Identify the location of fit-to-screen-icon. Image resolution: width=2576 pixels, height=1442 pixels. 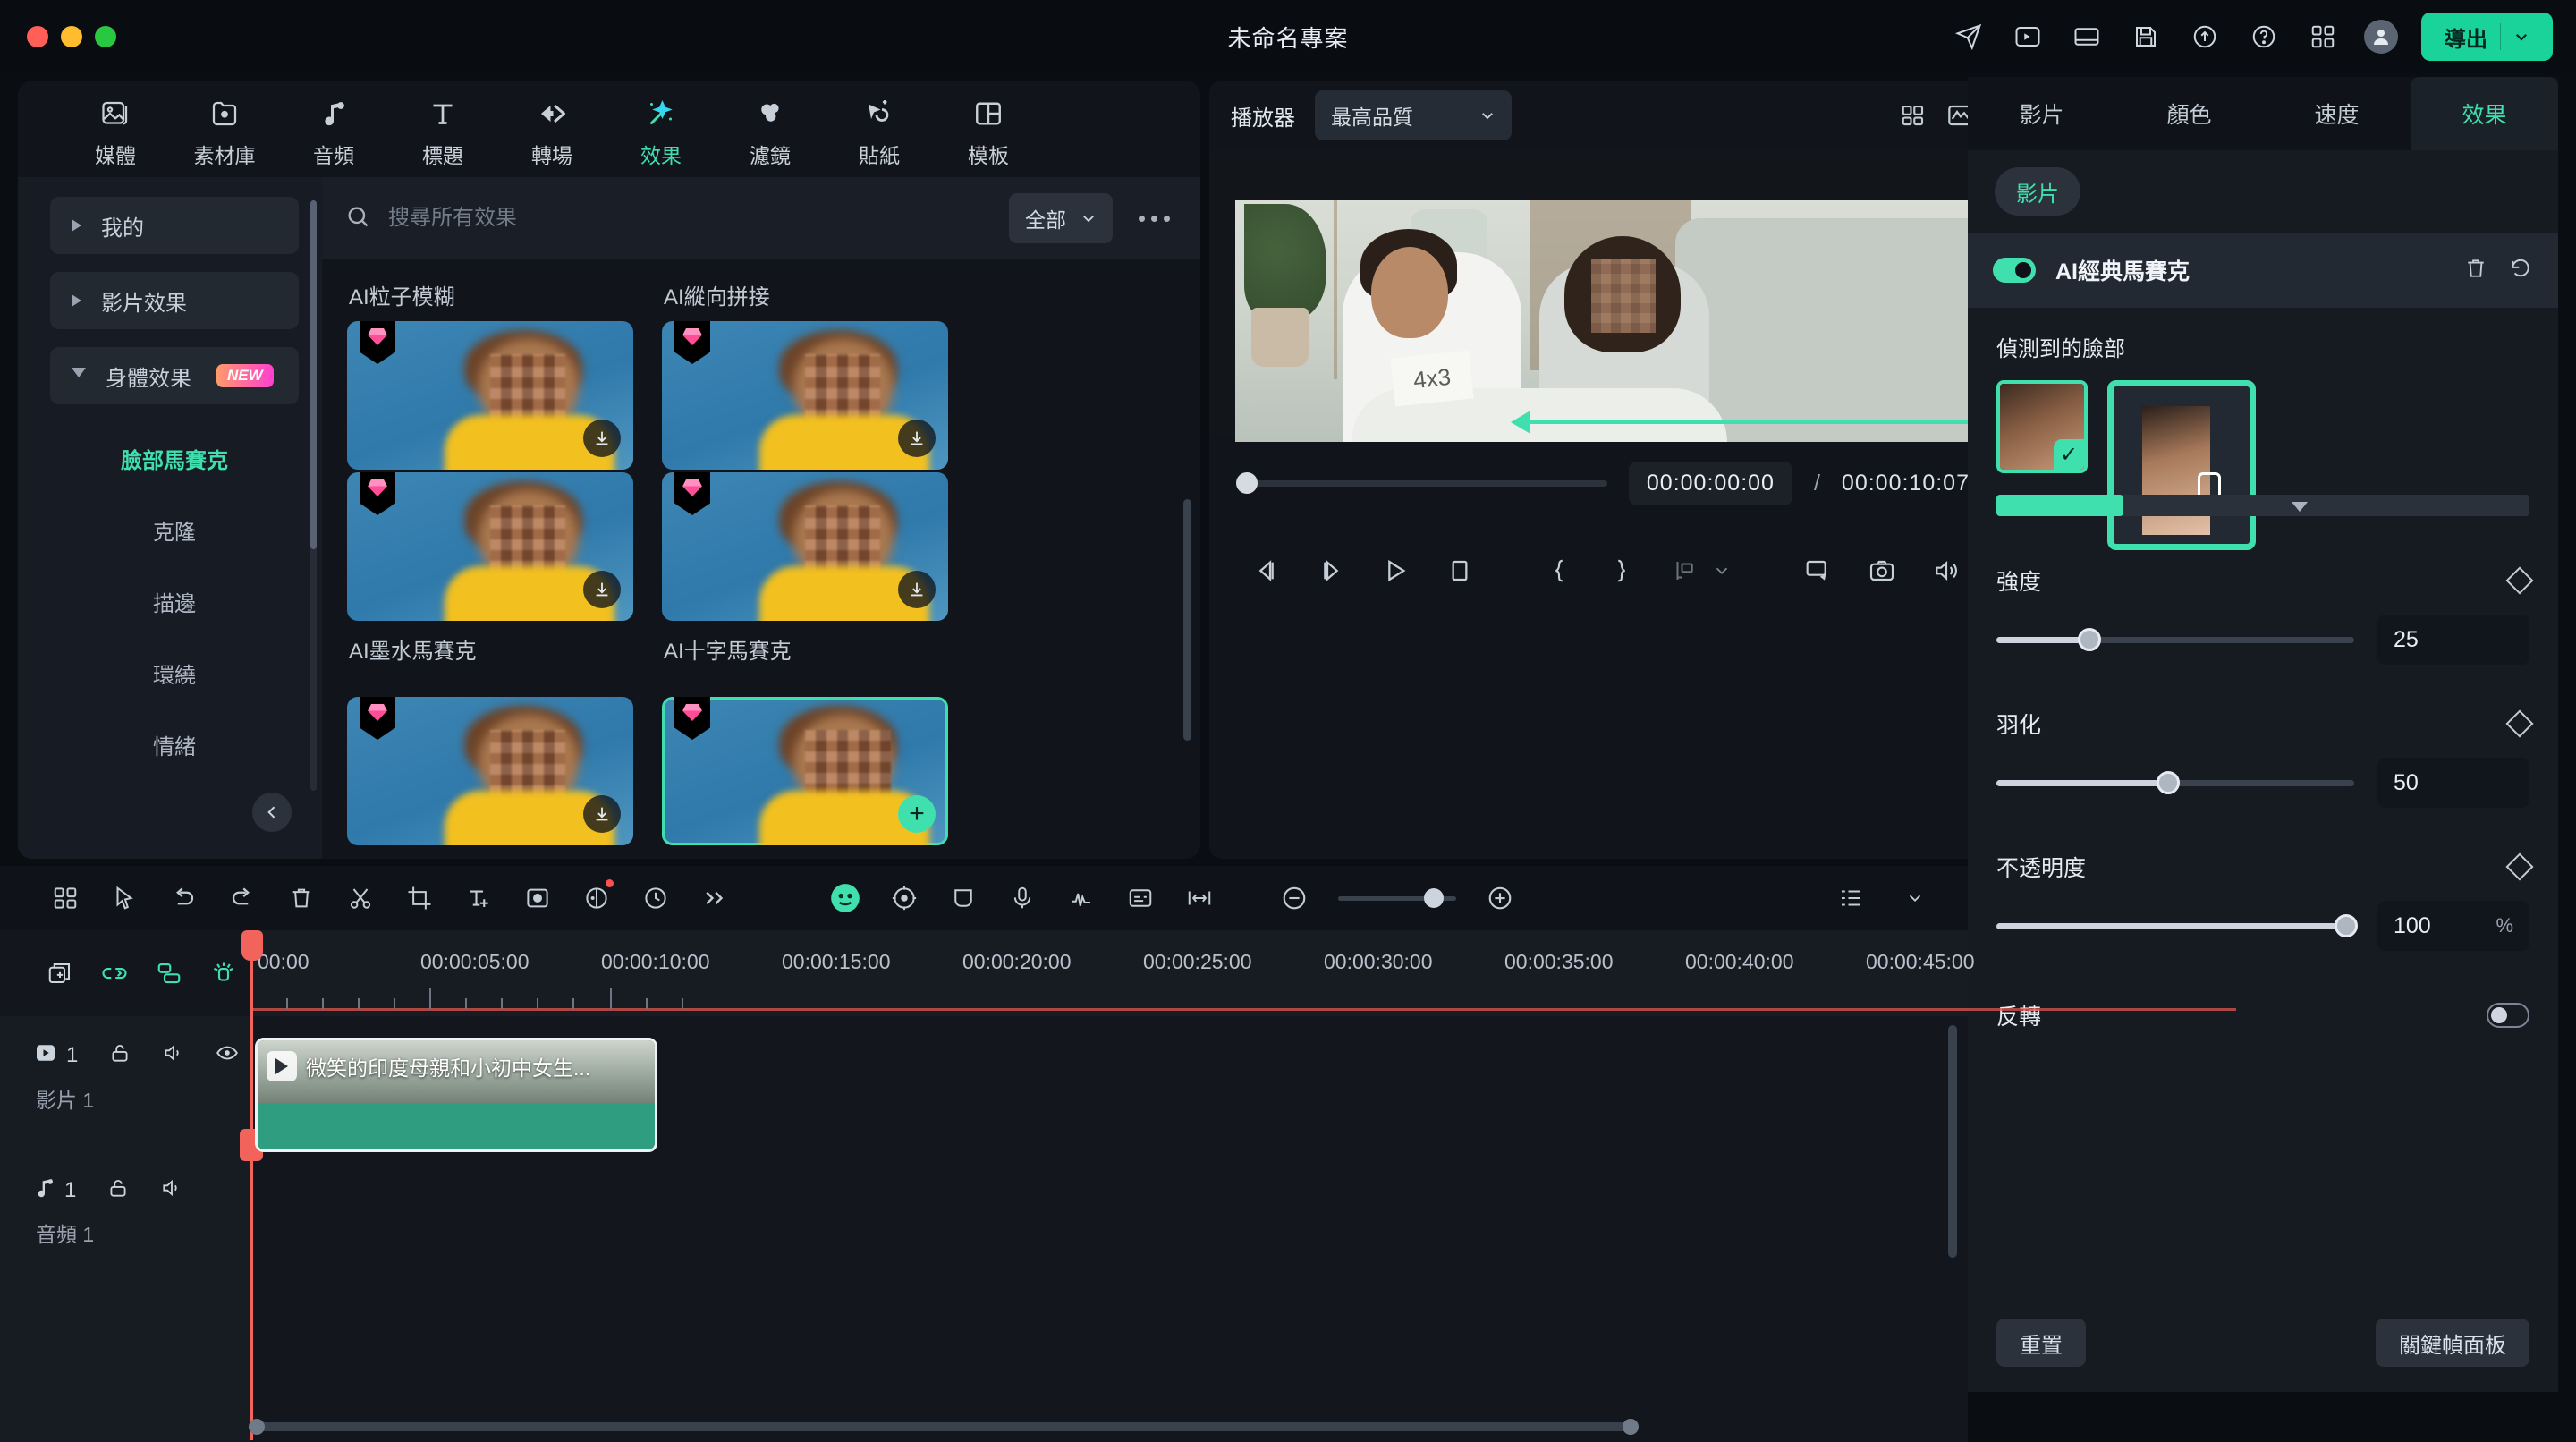
(1199, 898).